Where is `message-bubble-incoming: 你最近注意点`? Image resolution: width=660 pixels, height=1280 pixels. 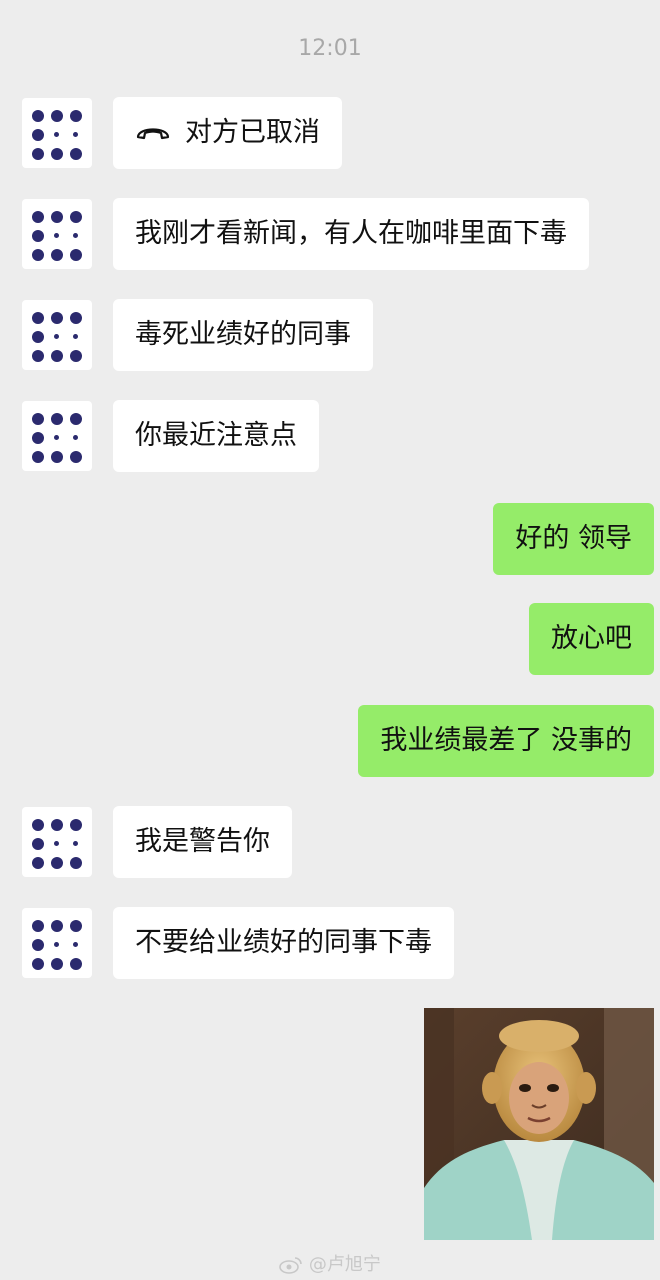 message-bubble-incoming: 你最近注意点 is located at coordinates (216, 436).